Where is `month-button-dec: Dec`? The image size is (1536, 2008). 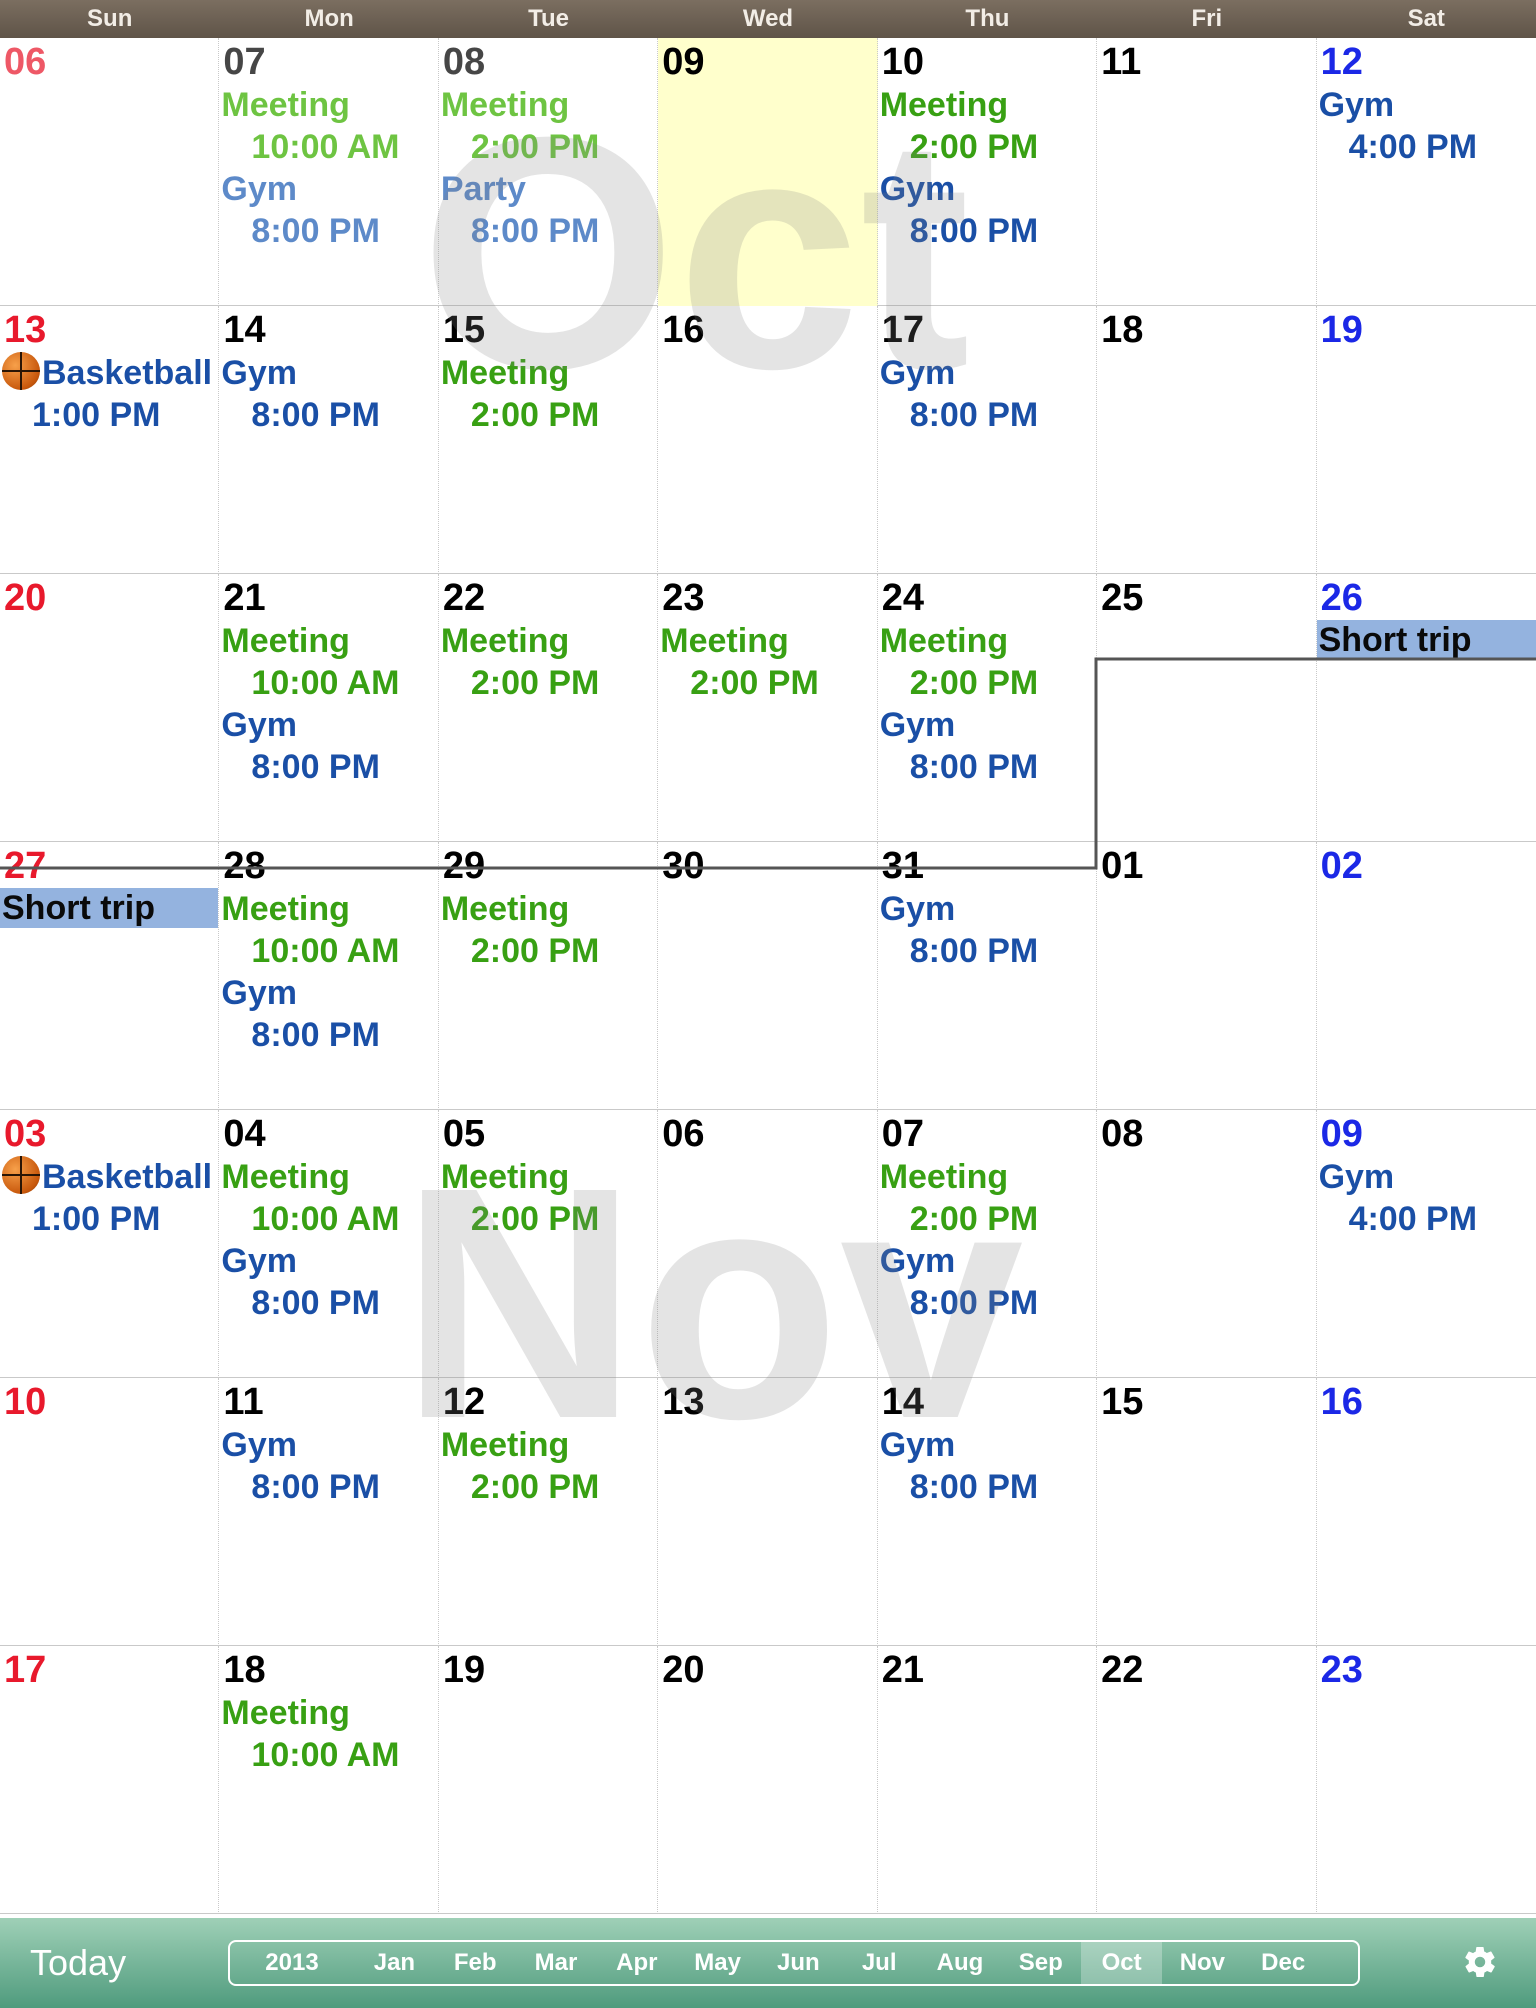 month-button-dec: Dec is located at coordinates (1283, 1963).